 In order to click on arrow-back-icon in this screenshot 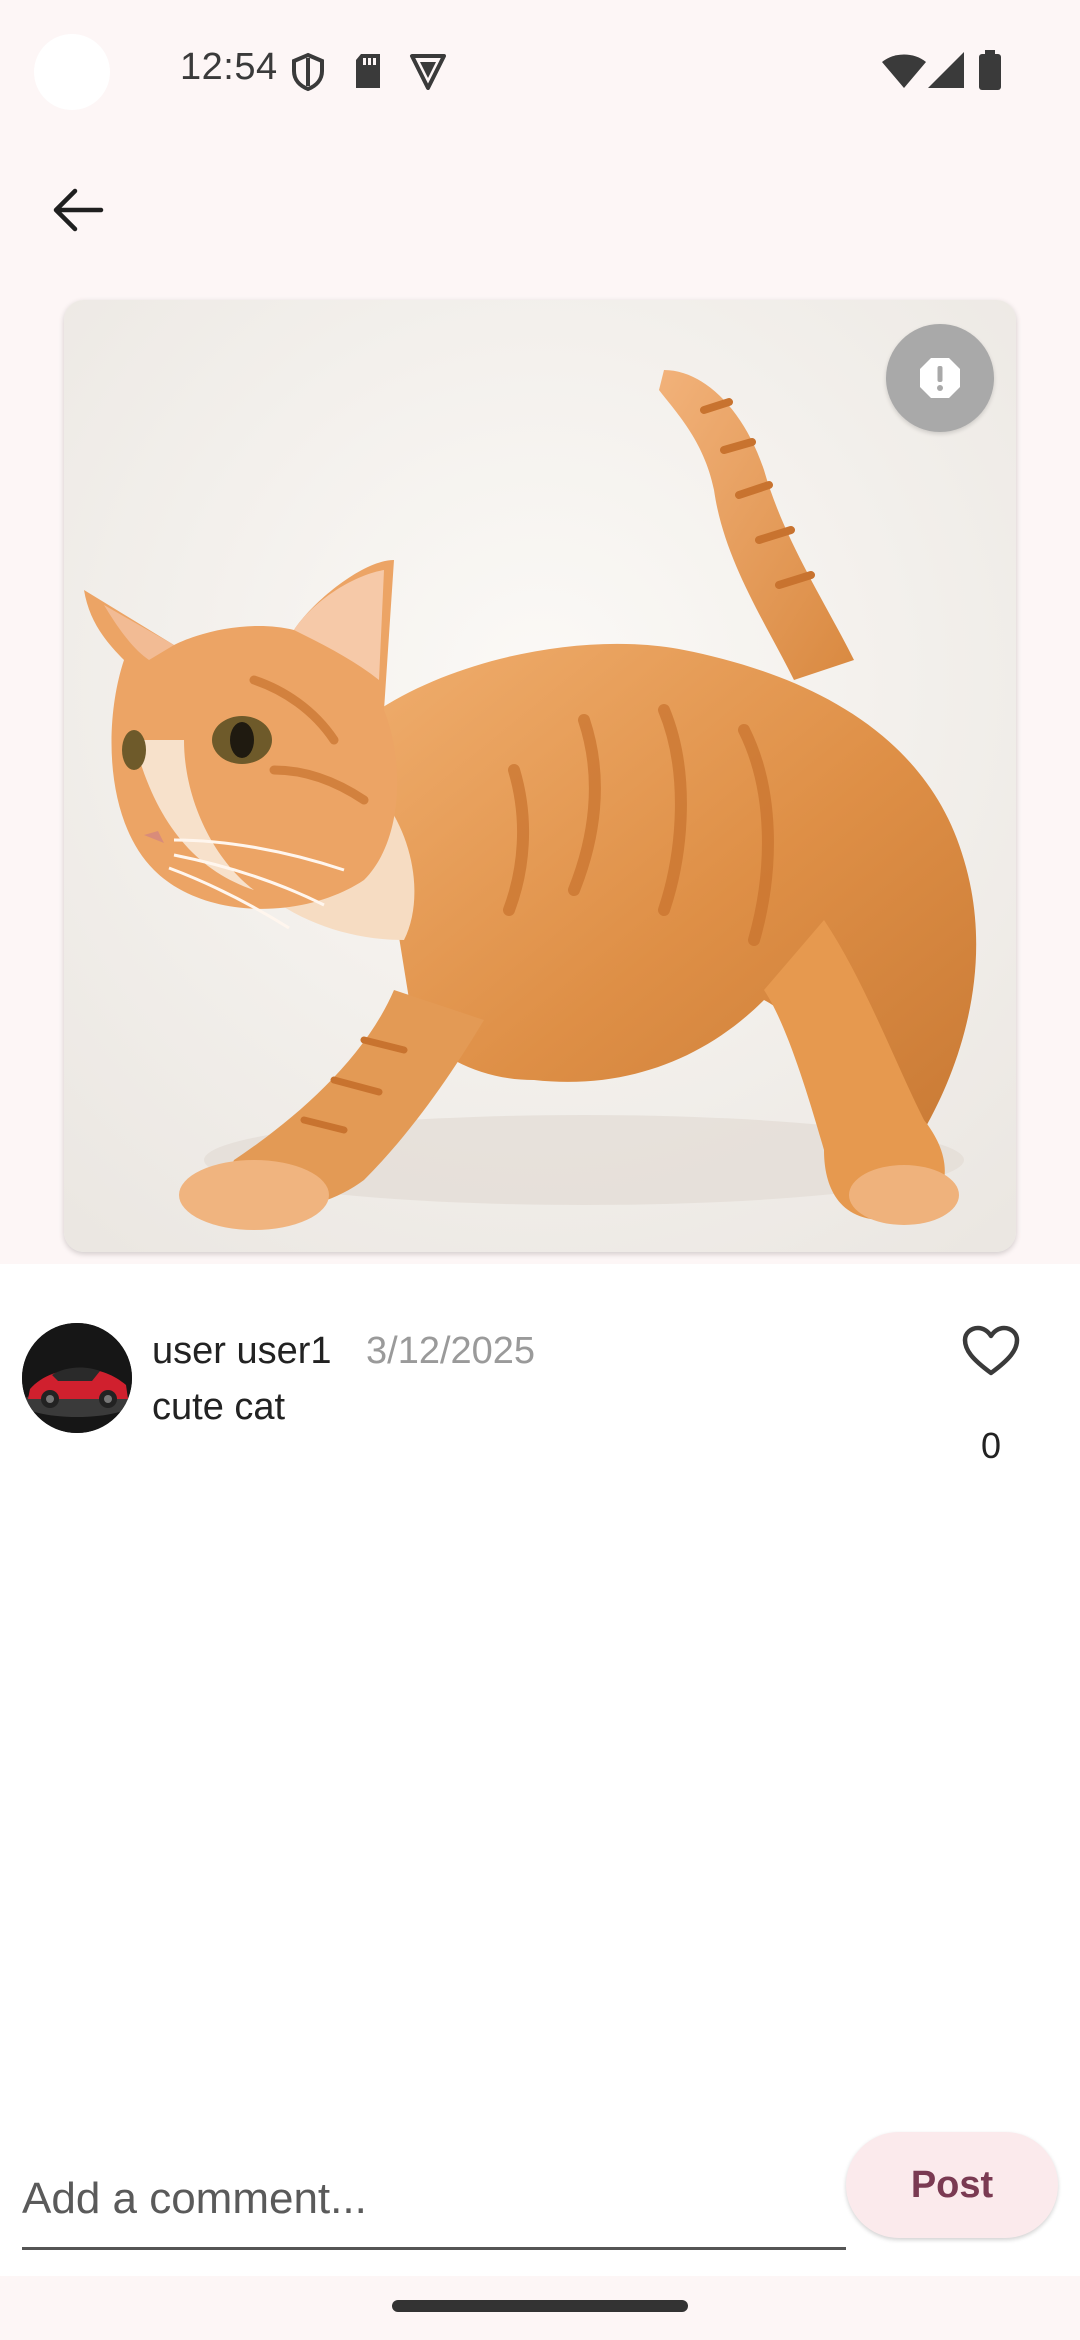, I will do `click(78, 210)`.